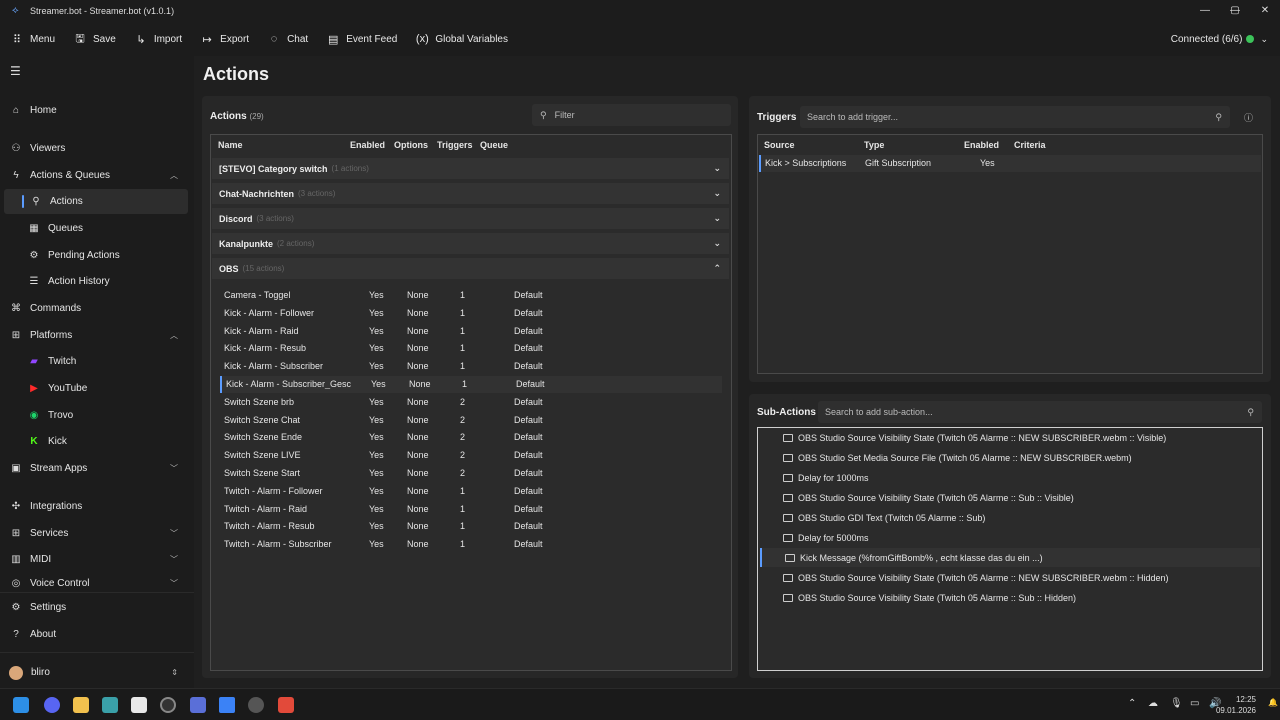 The image size is (1280, 720). What do you see at coordinates (95, 634) in the screenshot?
I see `sidebar-item-about: ? About` at bounding box center [95, 634].